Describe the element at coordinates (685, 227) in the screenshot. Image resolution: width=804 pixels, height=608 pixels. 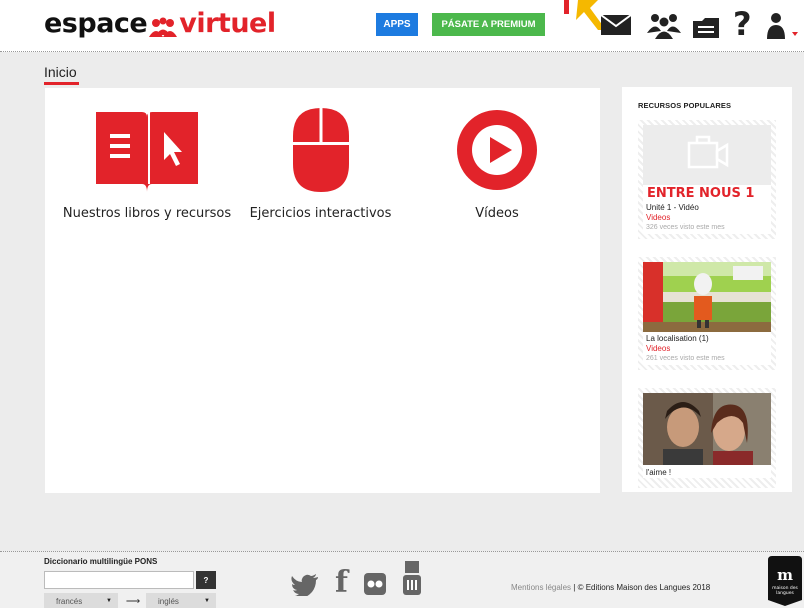
I see `card-views: 326 veces visto este mes` at that location.